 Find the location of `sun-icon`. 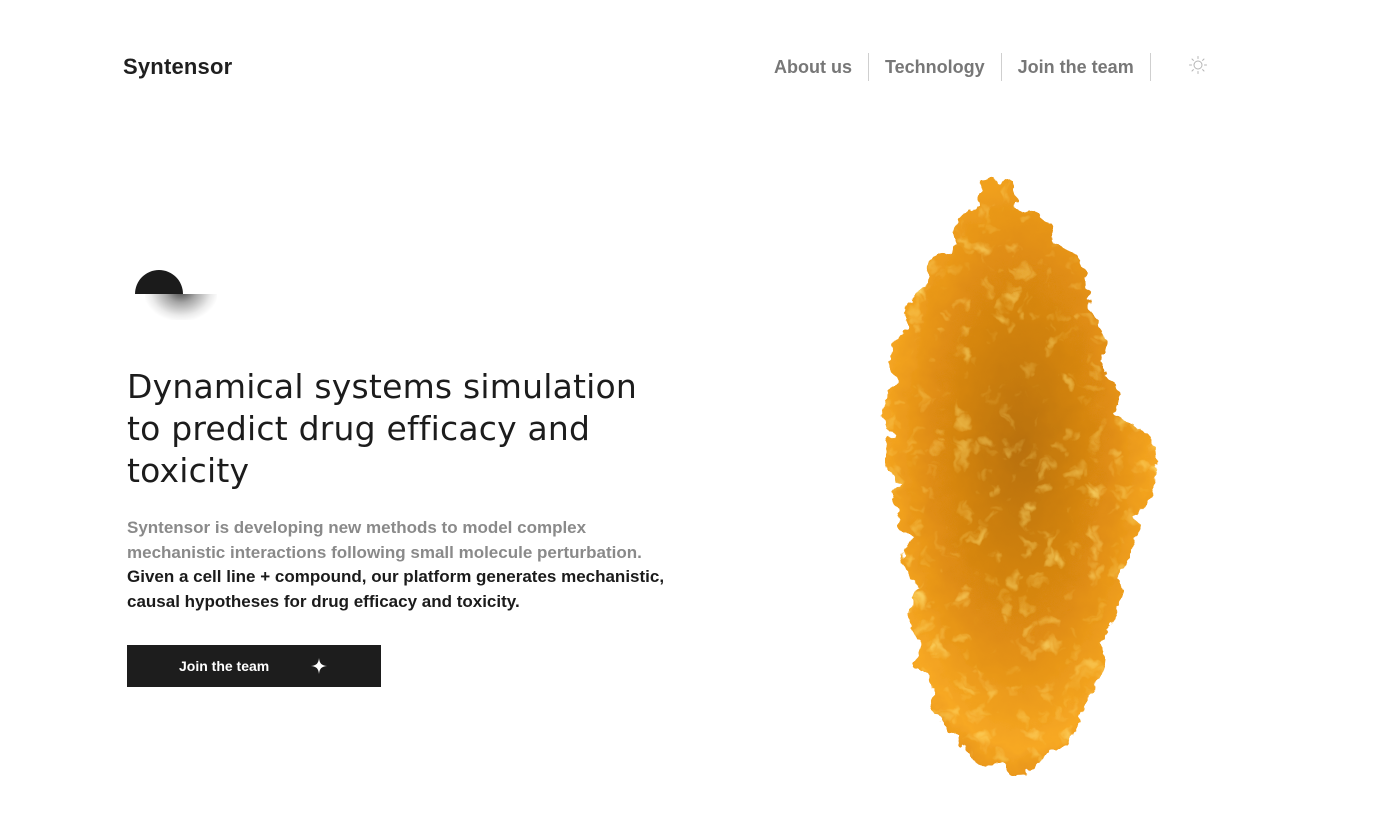

sun-icon is located at coordinates (1198, 65).